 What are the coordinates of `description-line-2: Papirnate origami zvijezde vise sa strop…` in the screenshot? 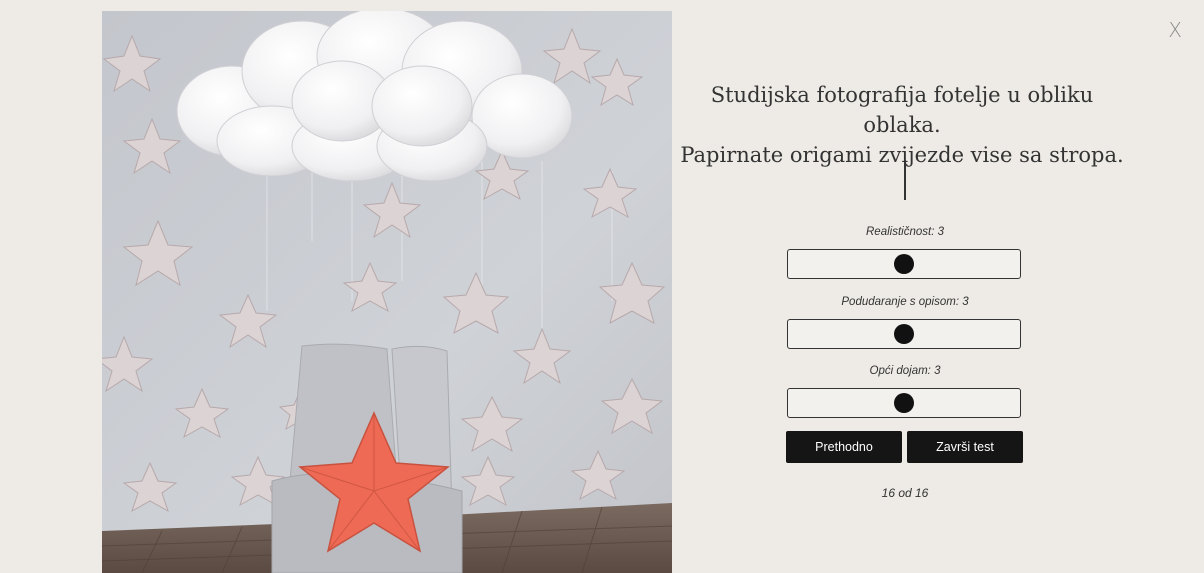 It's located at (902, 155).